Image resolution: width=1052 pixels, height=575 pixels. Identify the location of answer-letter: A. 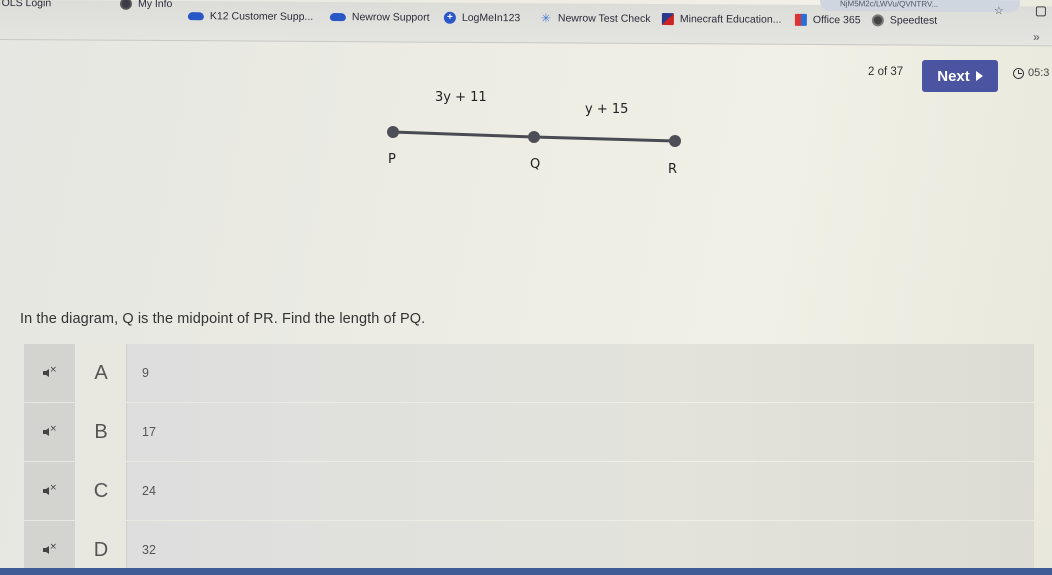
(101, 373).